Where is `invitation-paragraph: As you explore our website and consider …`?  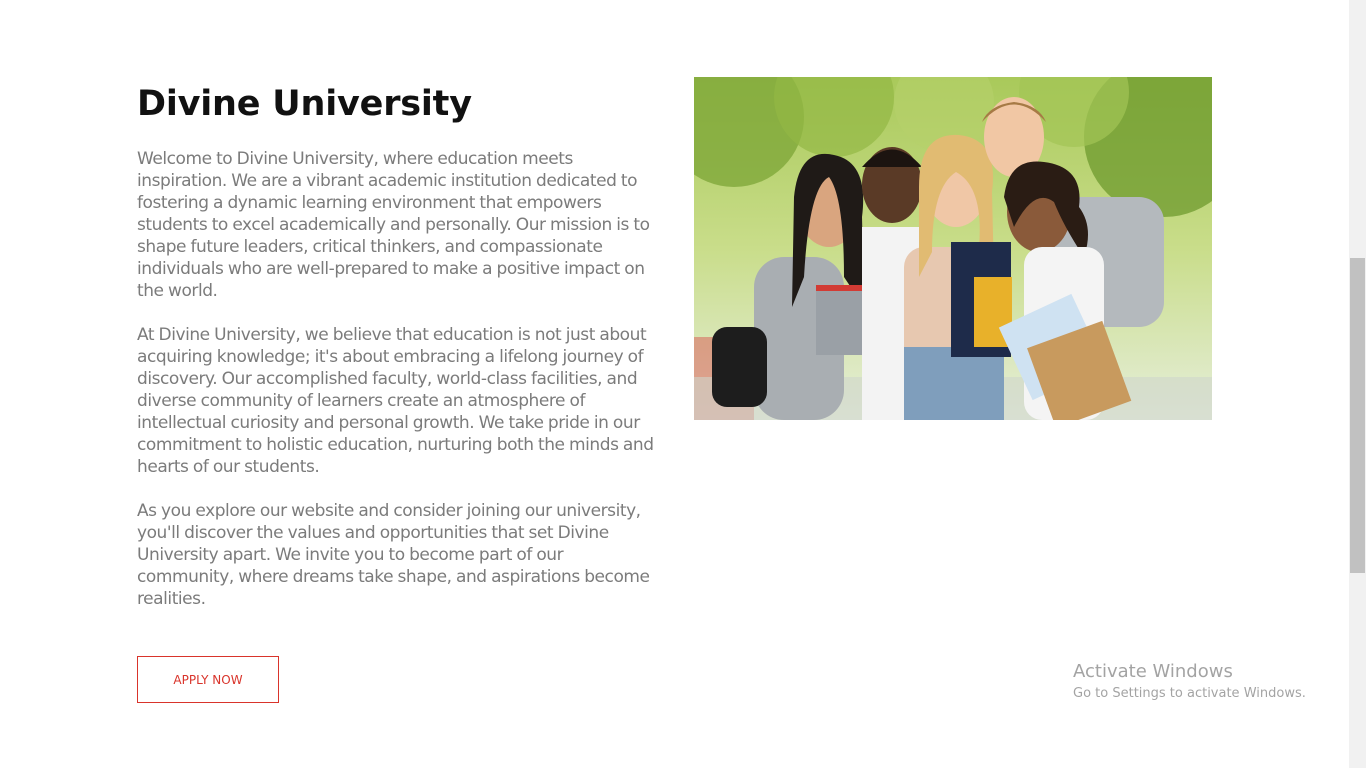
invitation-paragraph: As you explore our website and consider … is located at coordinates (393, 555).